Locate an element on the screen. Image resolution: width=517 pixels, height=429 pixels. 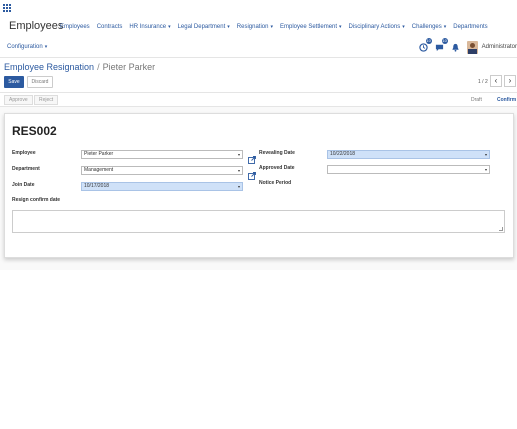
breadcrumb-parent: Employee Resignation is located at coordinates (49, 67).